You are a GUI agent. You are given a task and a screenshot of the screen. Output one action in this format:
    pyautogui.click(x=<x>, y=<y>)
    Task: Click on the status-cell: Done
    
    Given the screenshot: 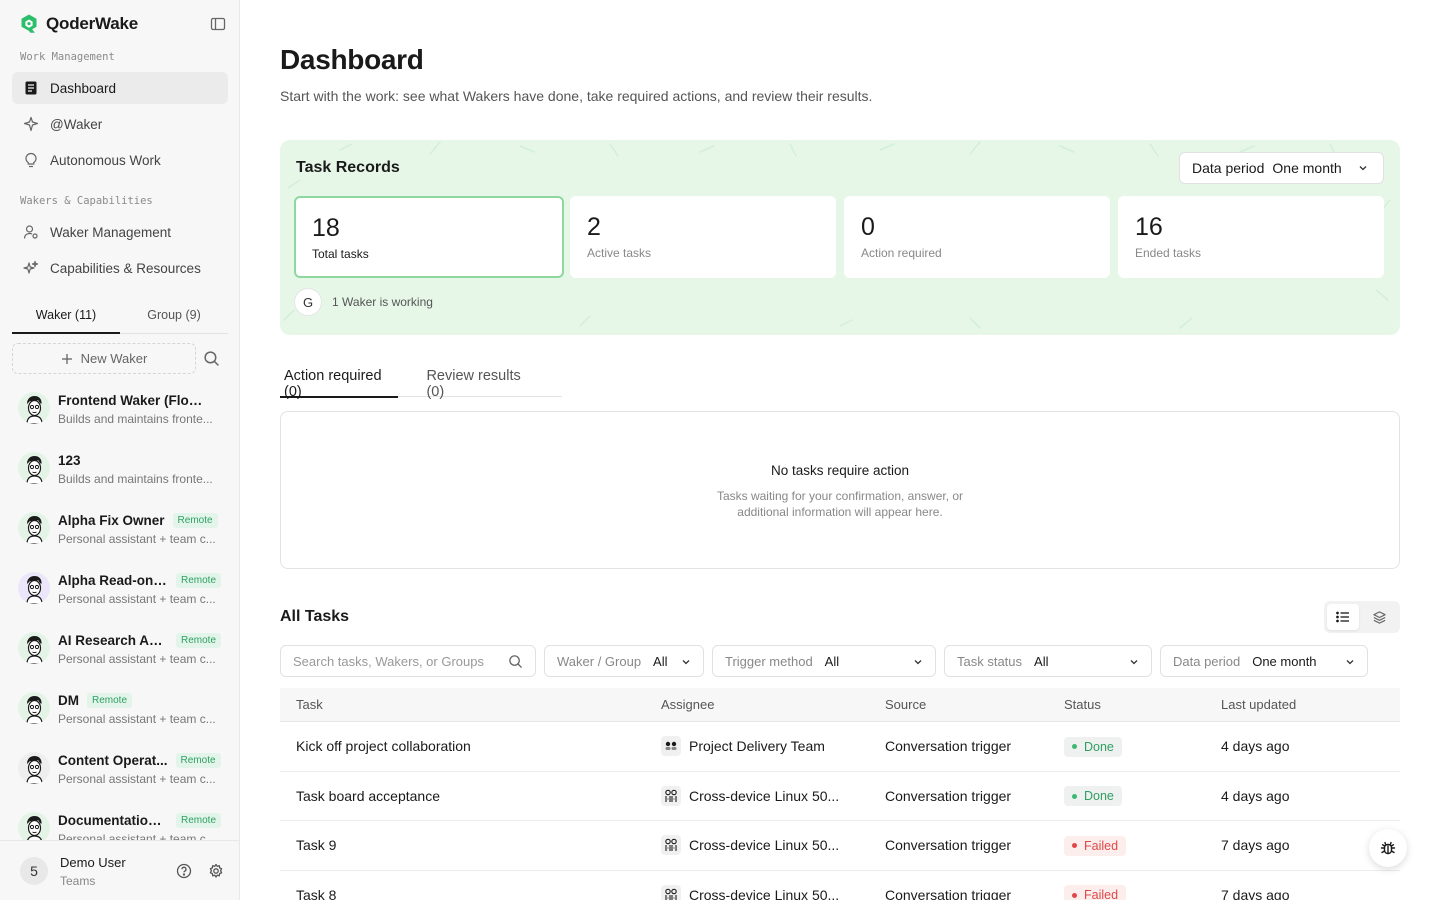 What is the action you would take?
    pyautogui.click(x=1142, y=746)
    